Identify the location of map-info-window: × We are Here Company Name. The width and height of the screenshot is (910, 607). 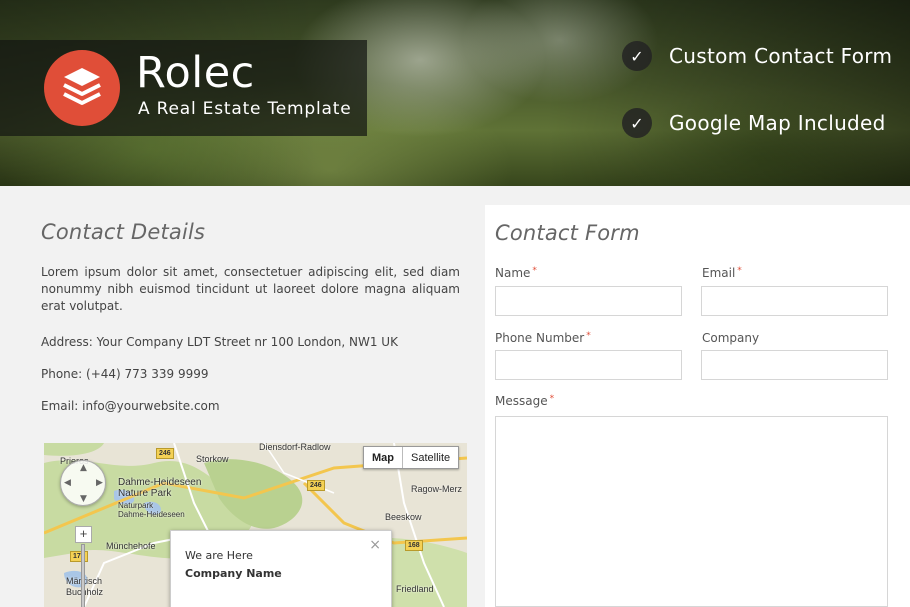
(281, 568).